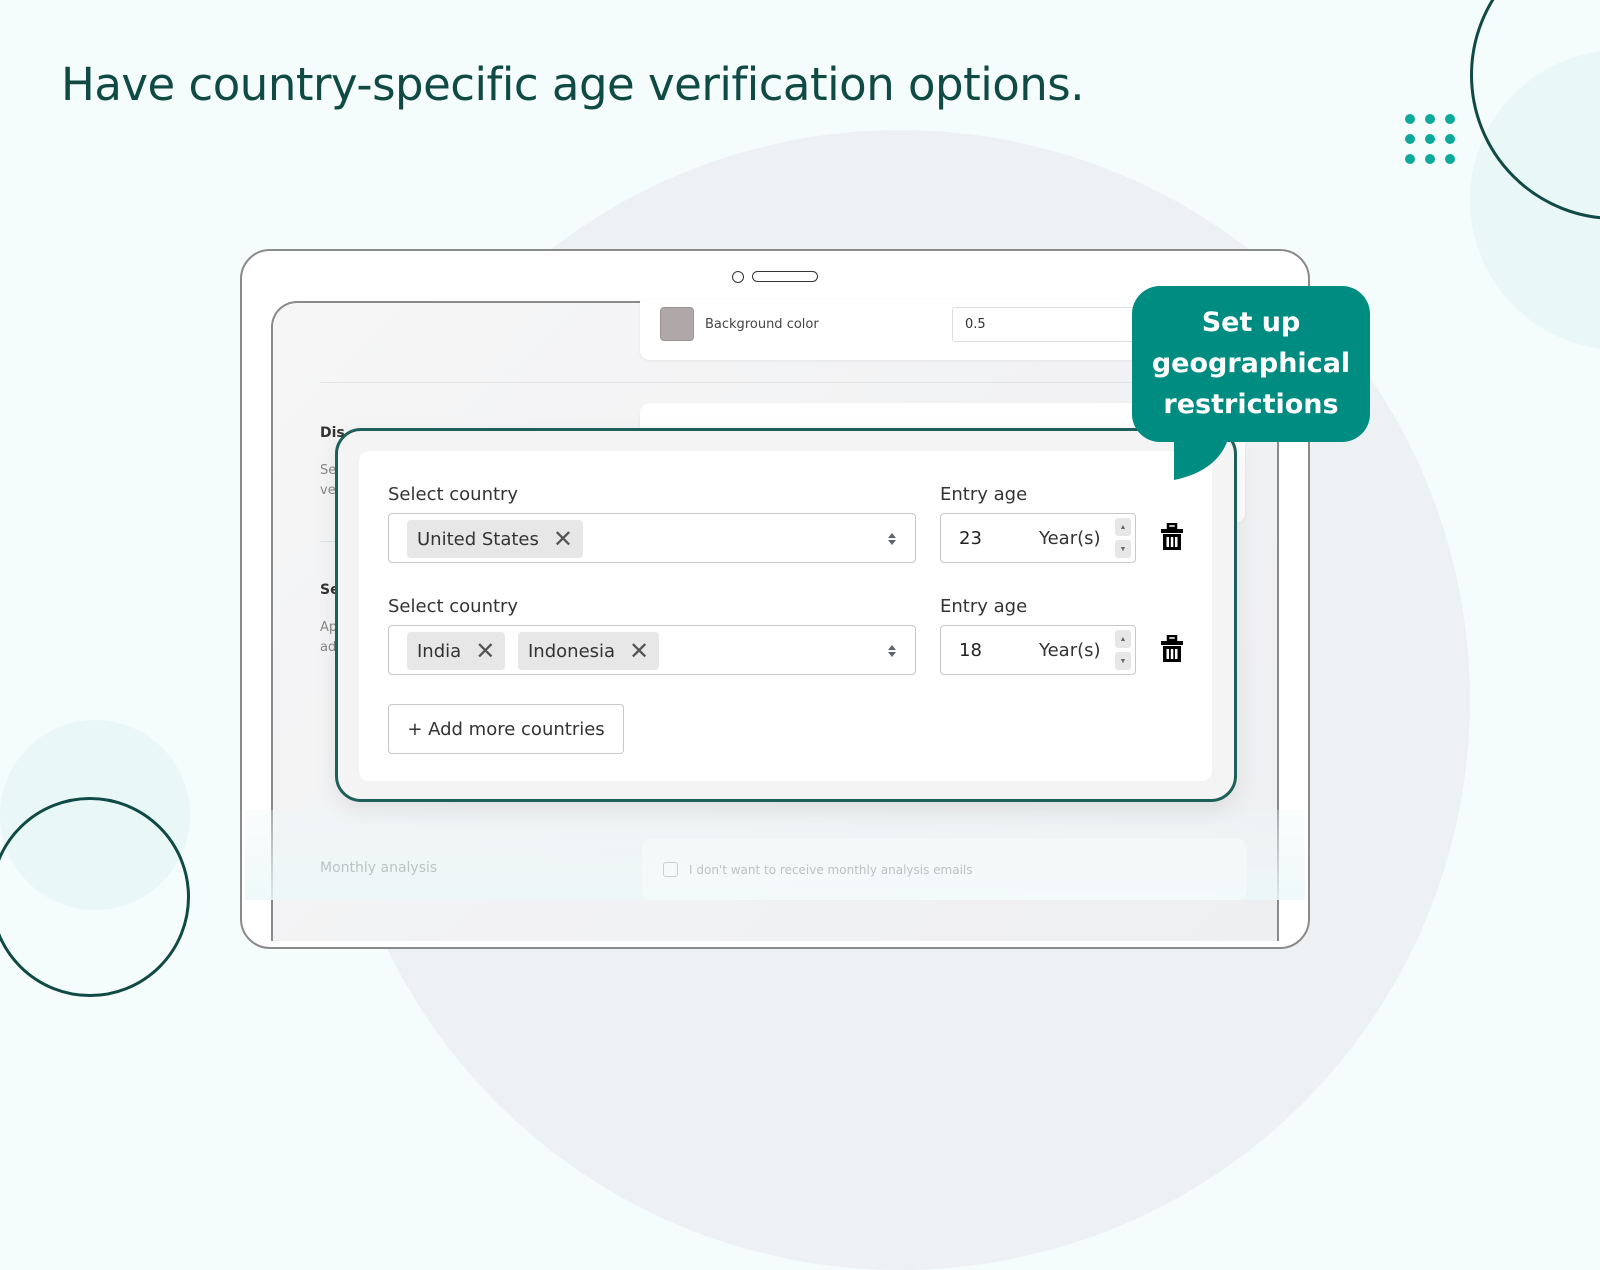 This screenshot has width=1600, height=1270. Describe the element at coordinates (1038, 650) in the screenshot. I see `entry-age-input-2: 18 Year(s) ▲ ▼` at that location.